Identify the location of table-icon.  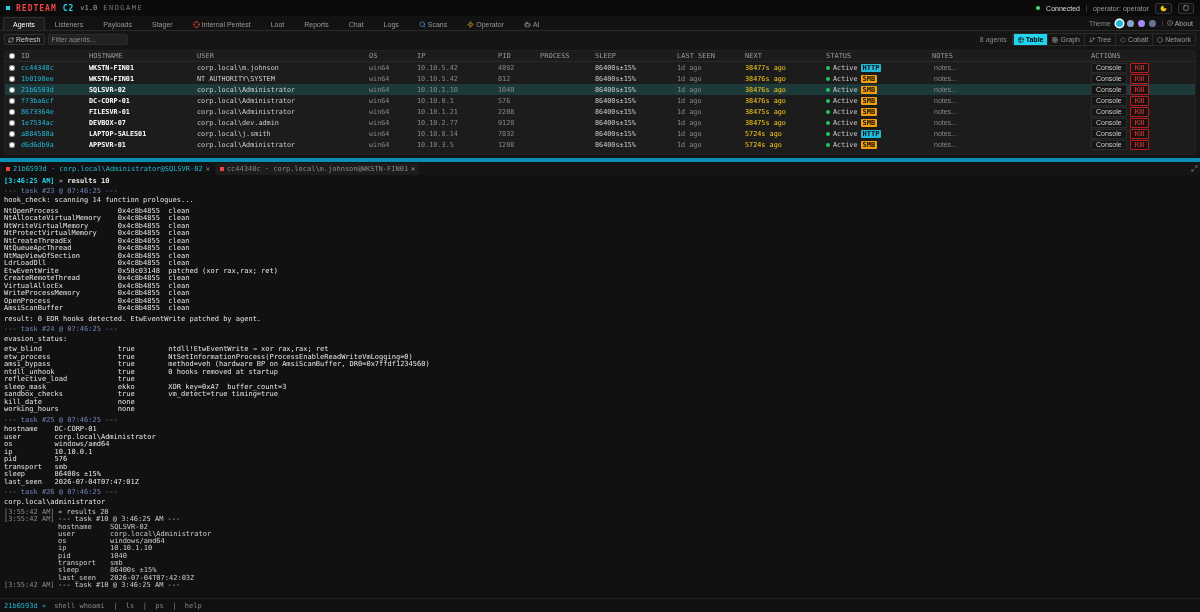
(1020, 39).